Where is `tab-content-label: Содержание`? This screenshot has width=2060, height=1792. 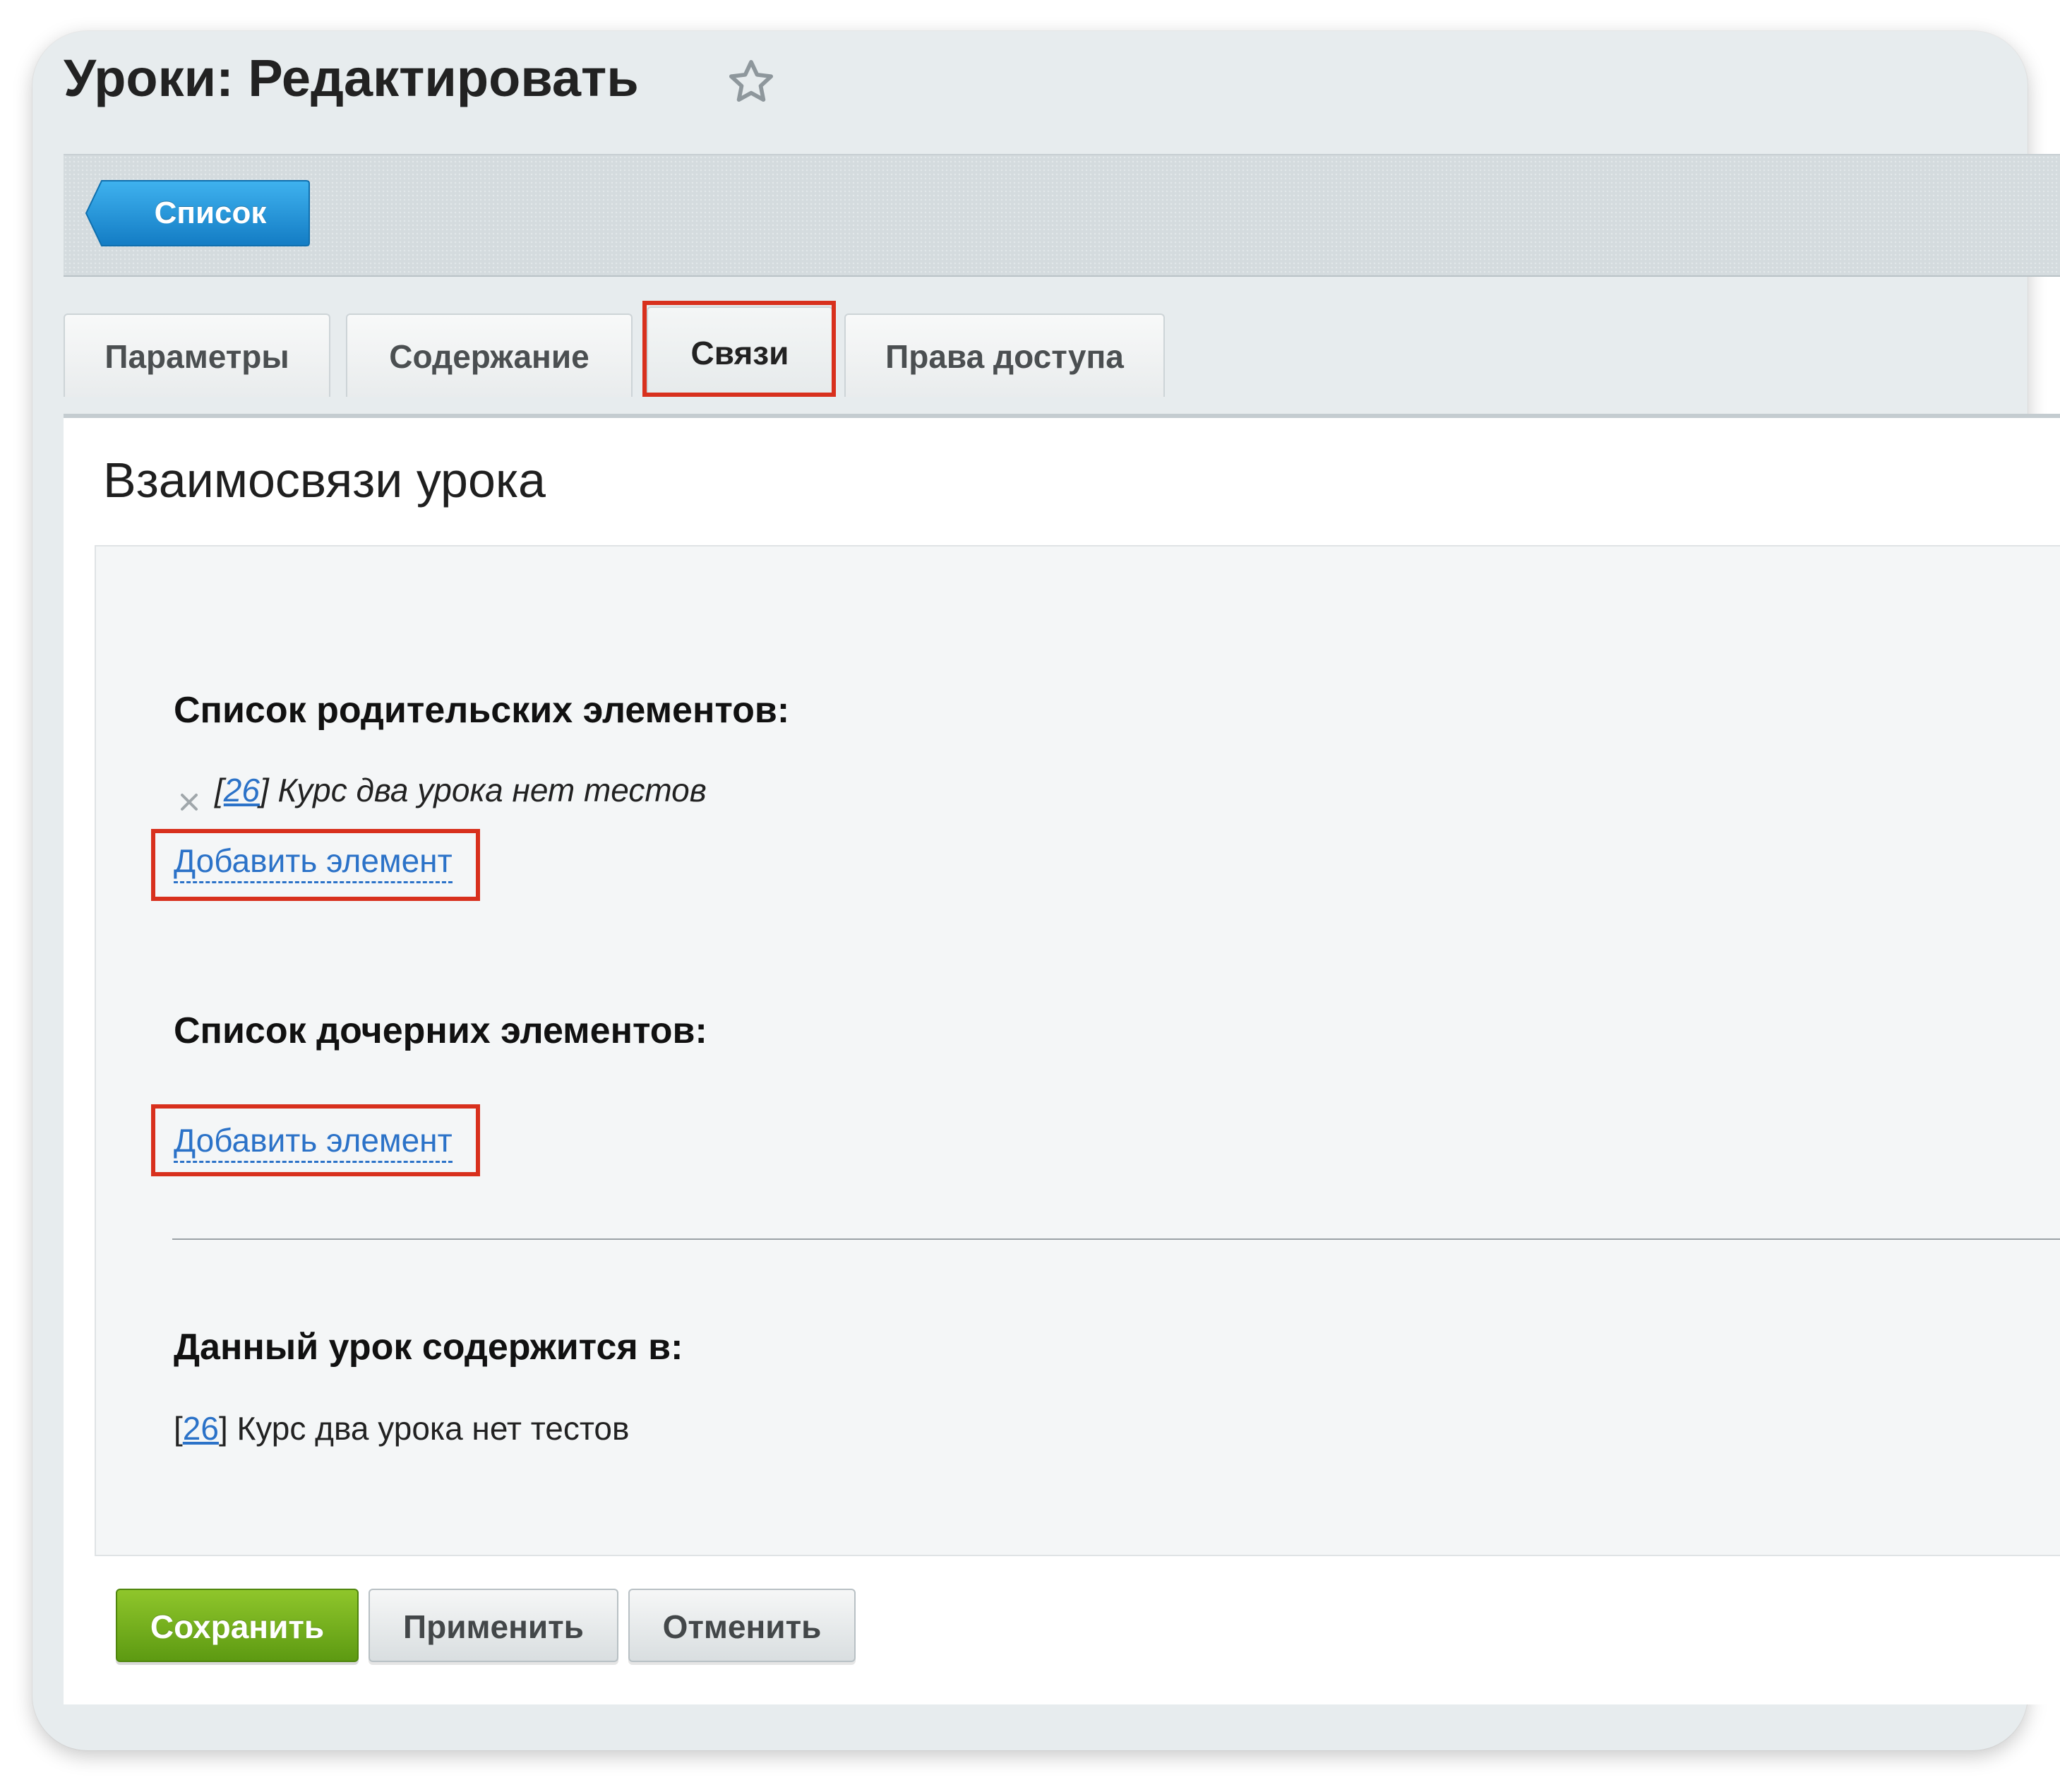
tab-content-label: Содержание is located at coordinates (489, 356).